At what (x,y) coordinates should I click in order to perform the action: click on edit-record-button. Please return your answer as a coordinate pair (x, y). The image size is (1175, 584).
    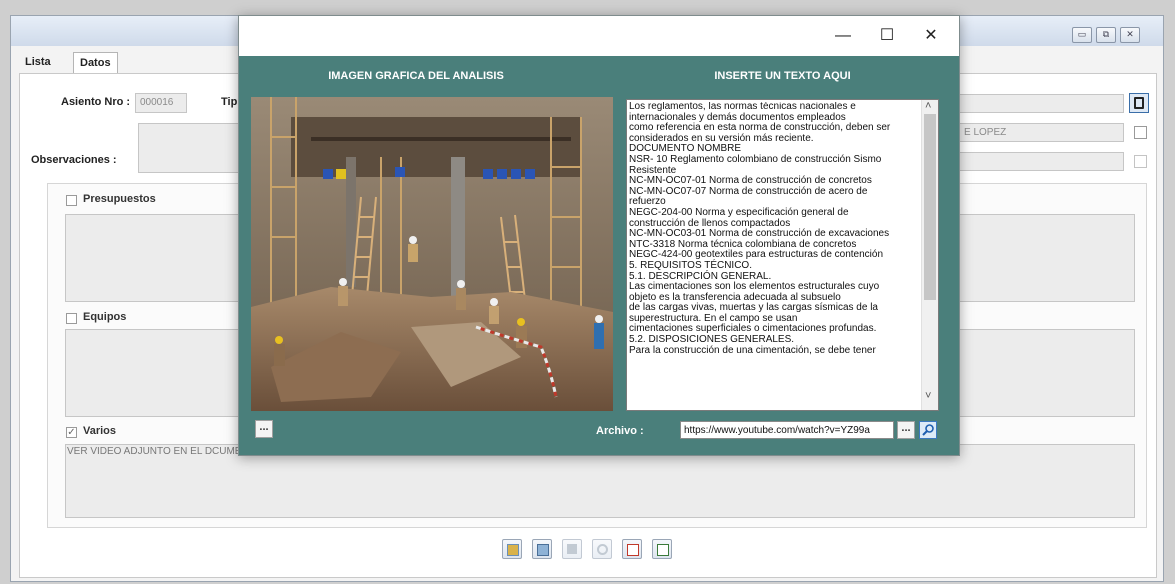
    Looking at the image, I should click on (542, 549).